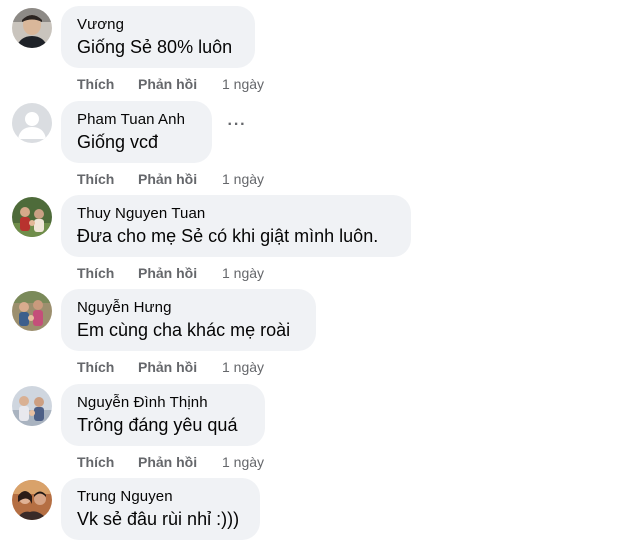 The image size is (639, 540). I want to click on comment-bubble: Pham Tuan Anh Giống vcđ, so click(136, 132).